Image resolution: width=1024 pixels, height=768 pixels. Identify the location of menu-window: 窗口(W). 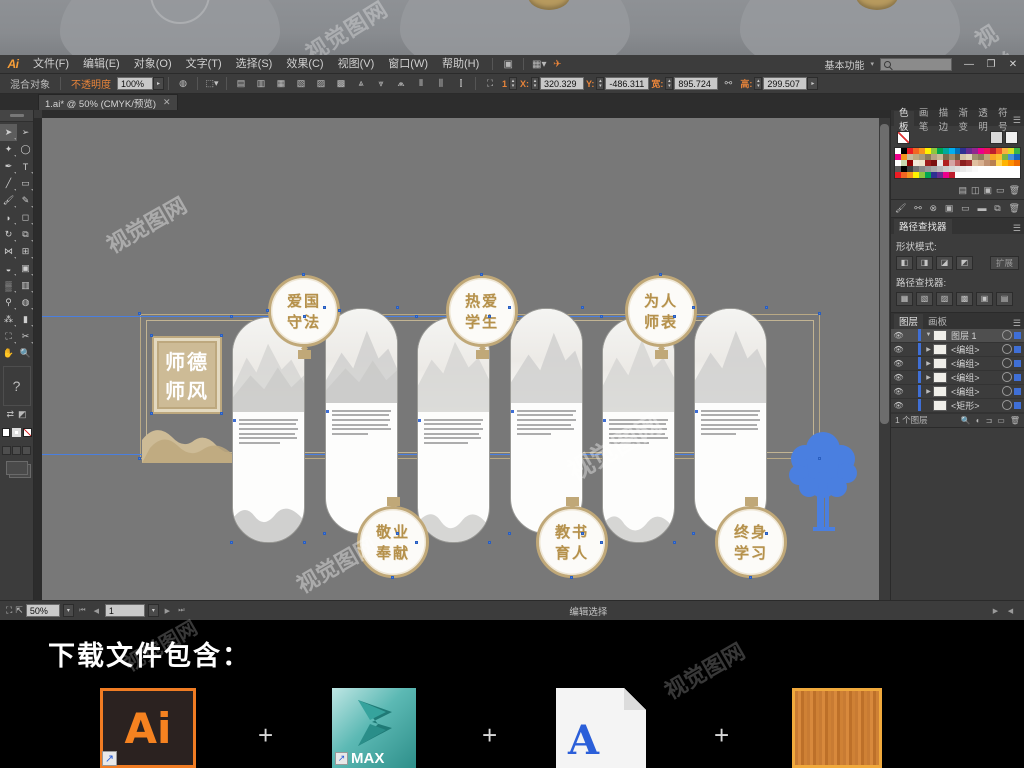
(408, 64).